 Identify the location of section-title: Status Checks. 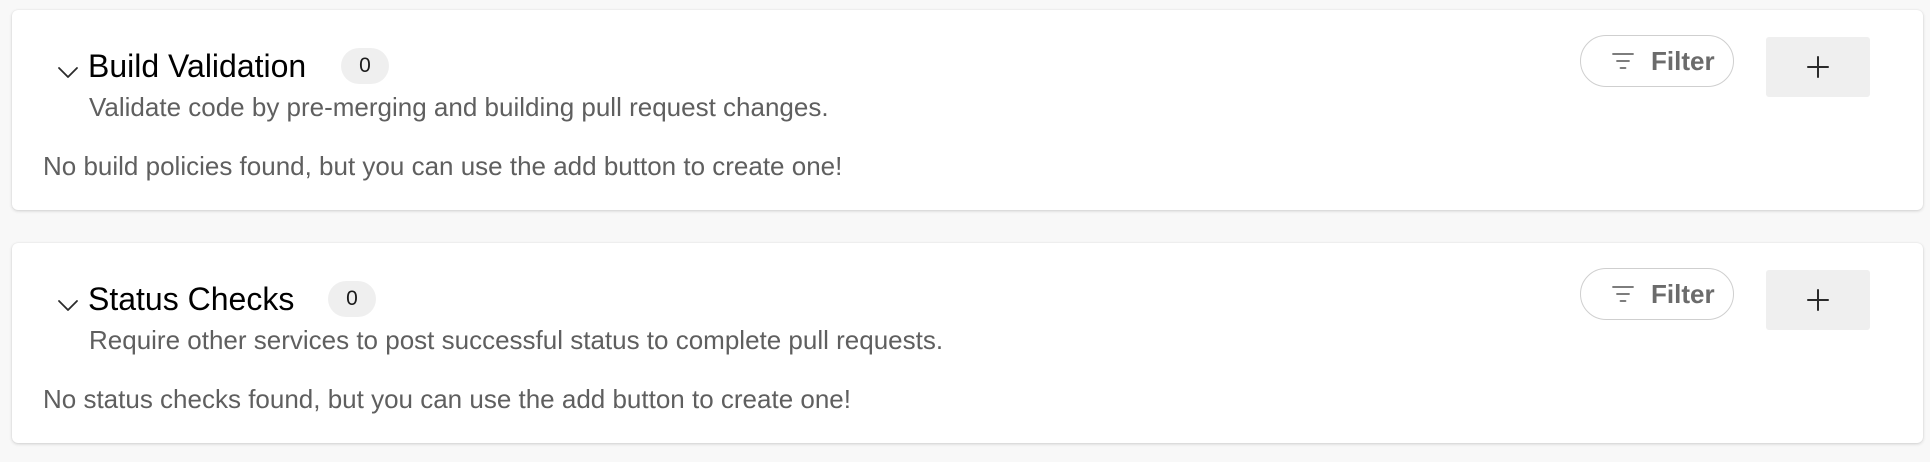
(191, 299).